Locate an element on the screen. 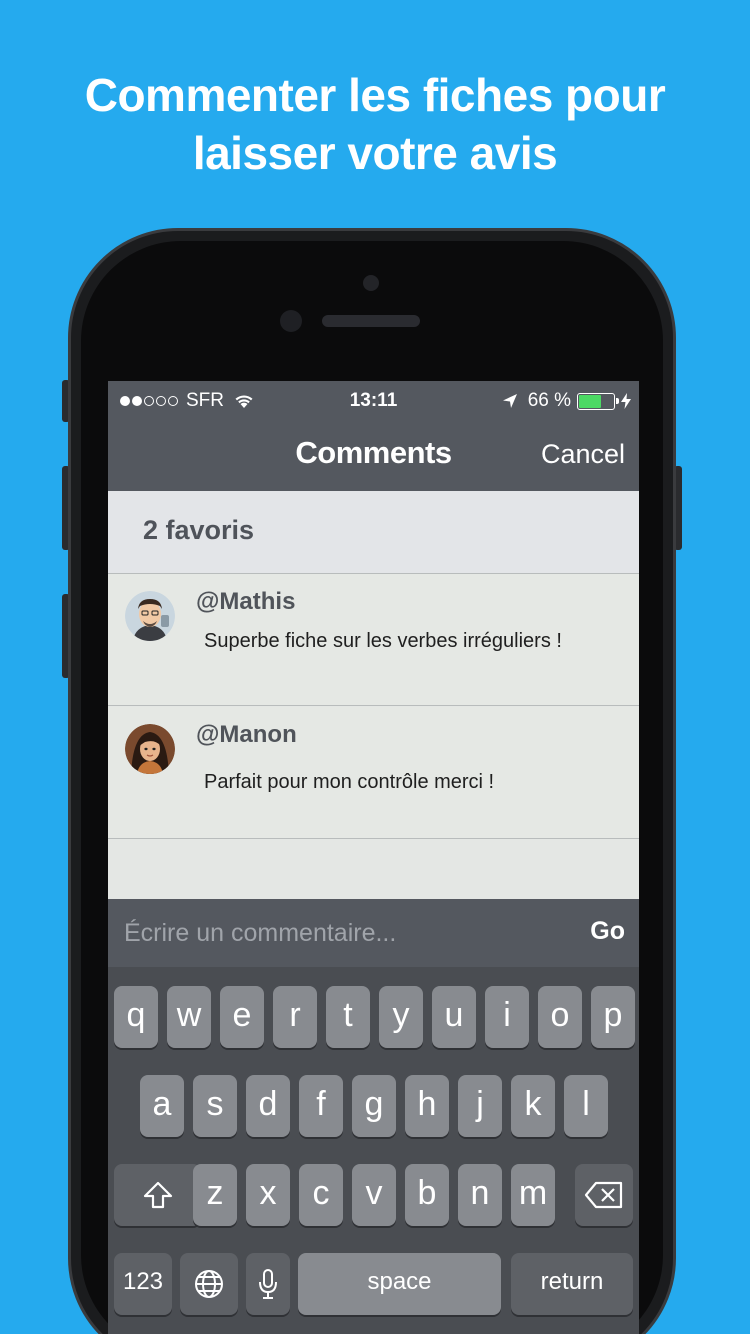 The height and width of the screenshot is (1334, 750). key-y: y is located at coordinates (401, 1017).